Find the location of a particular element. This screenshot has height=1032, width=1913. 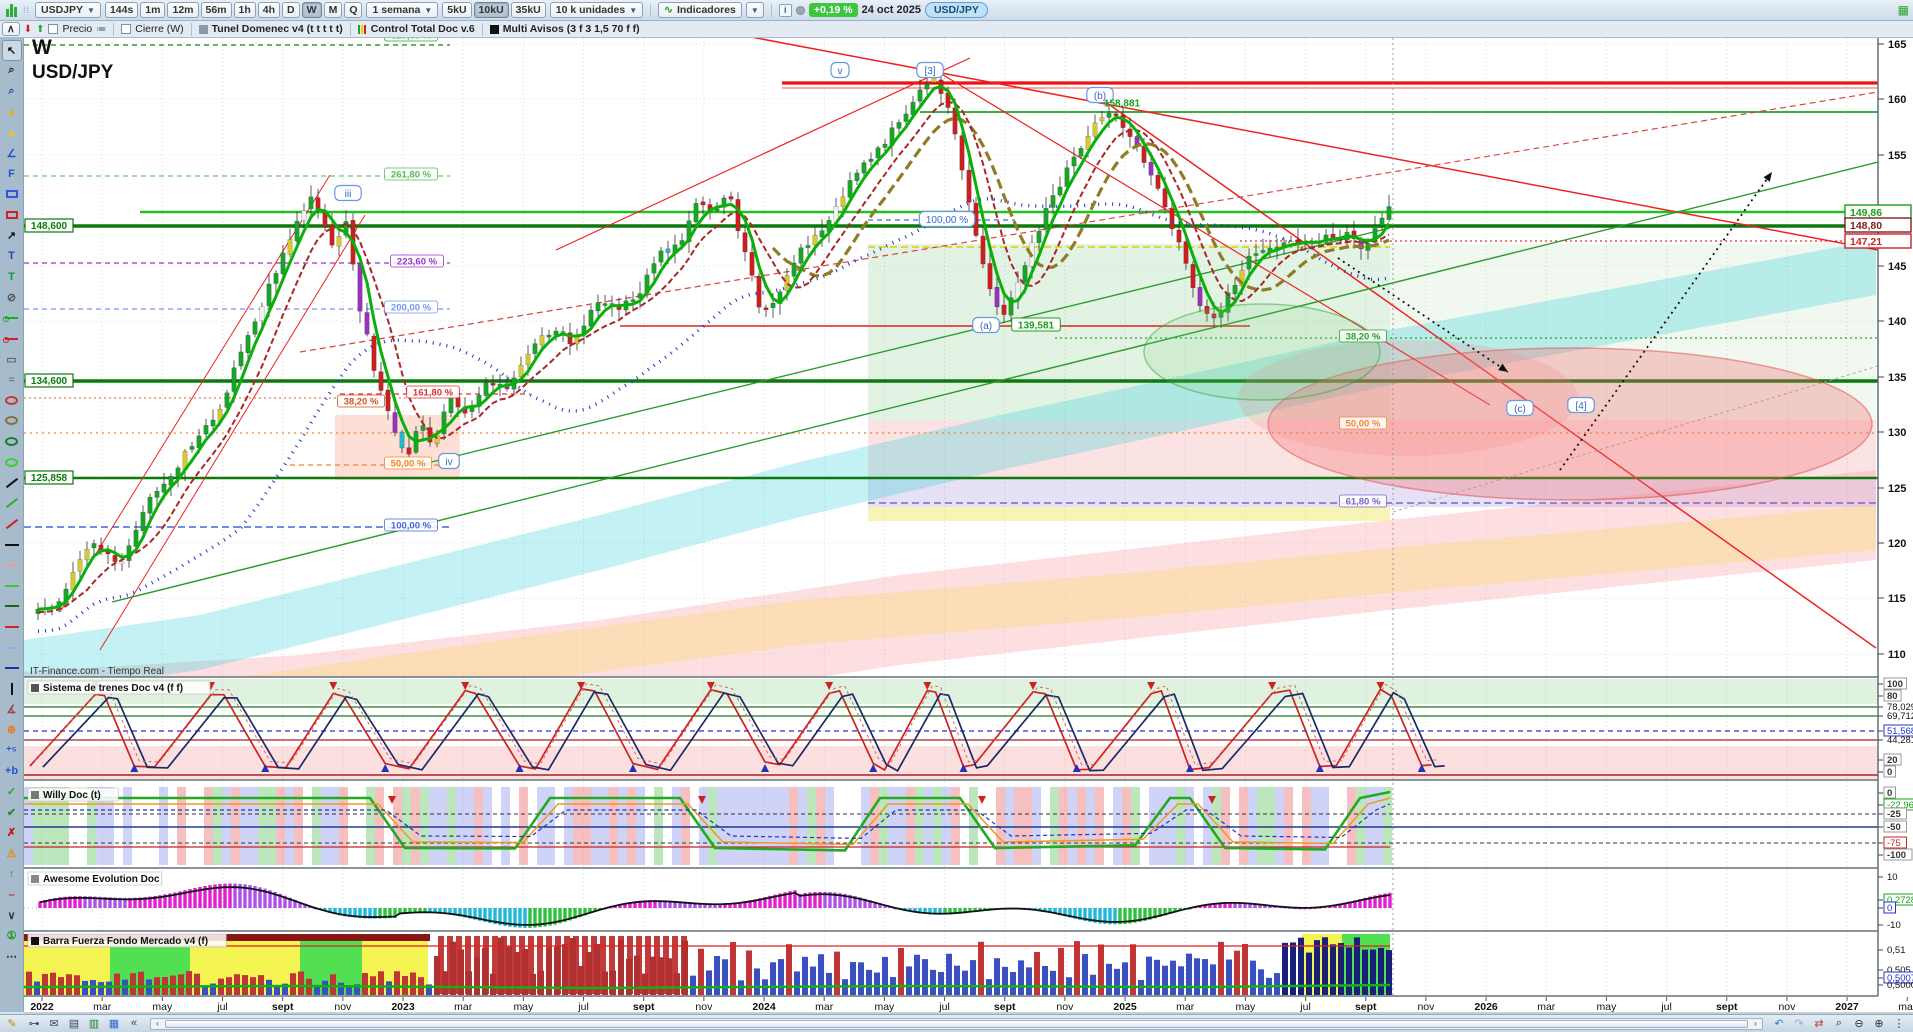

compare-icon: ▥ is located at coordinates (94, 1023).